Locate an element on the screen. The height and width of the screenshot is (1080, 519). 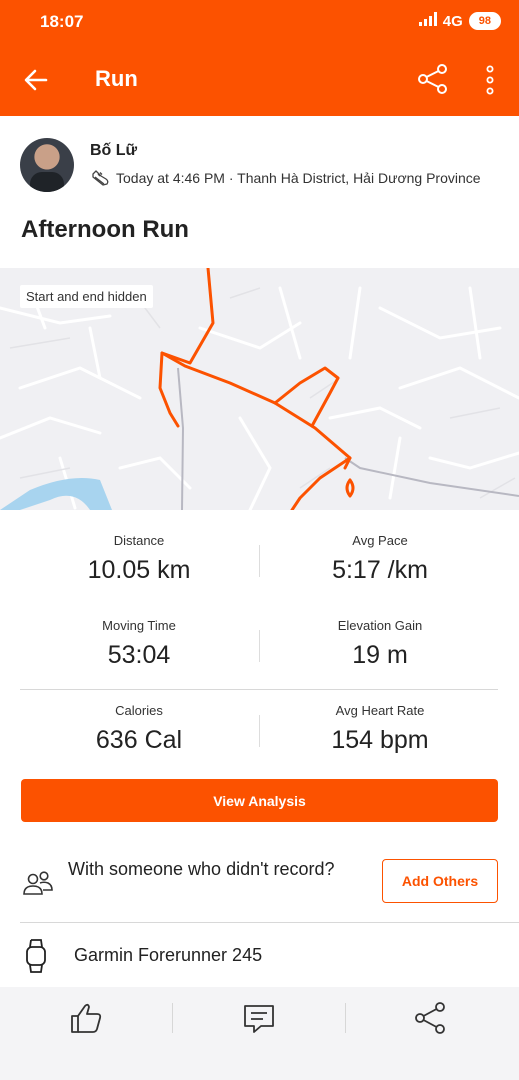
activity-title: Afternoon Run is located at coordinates (105, 229).